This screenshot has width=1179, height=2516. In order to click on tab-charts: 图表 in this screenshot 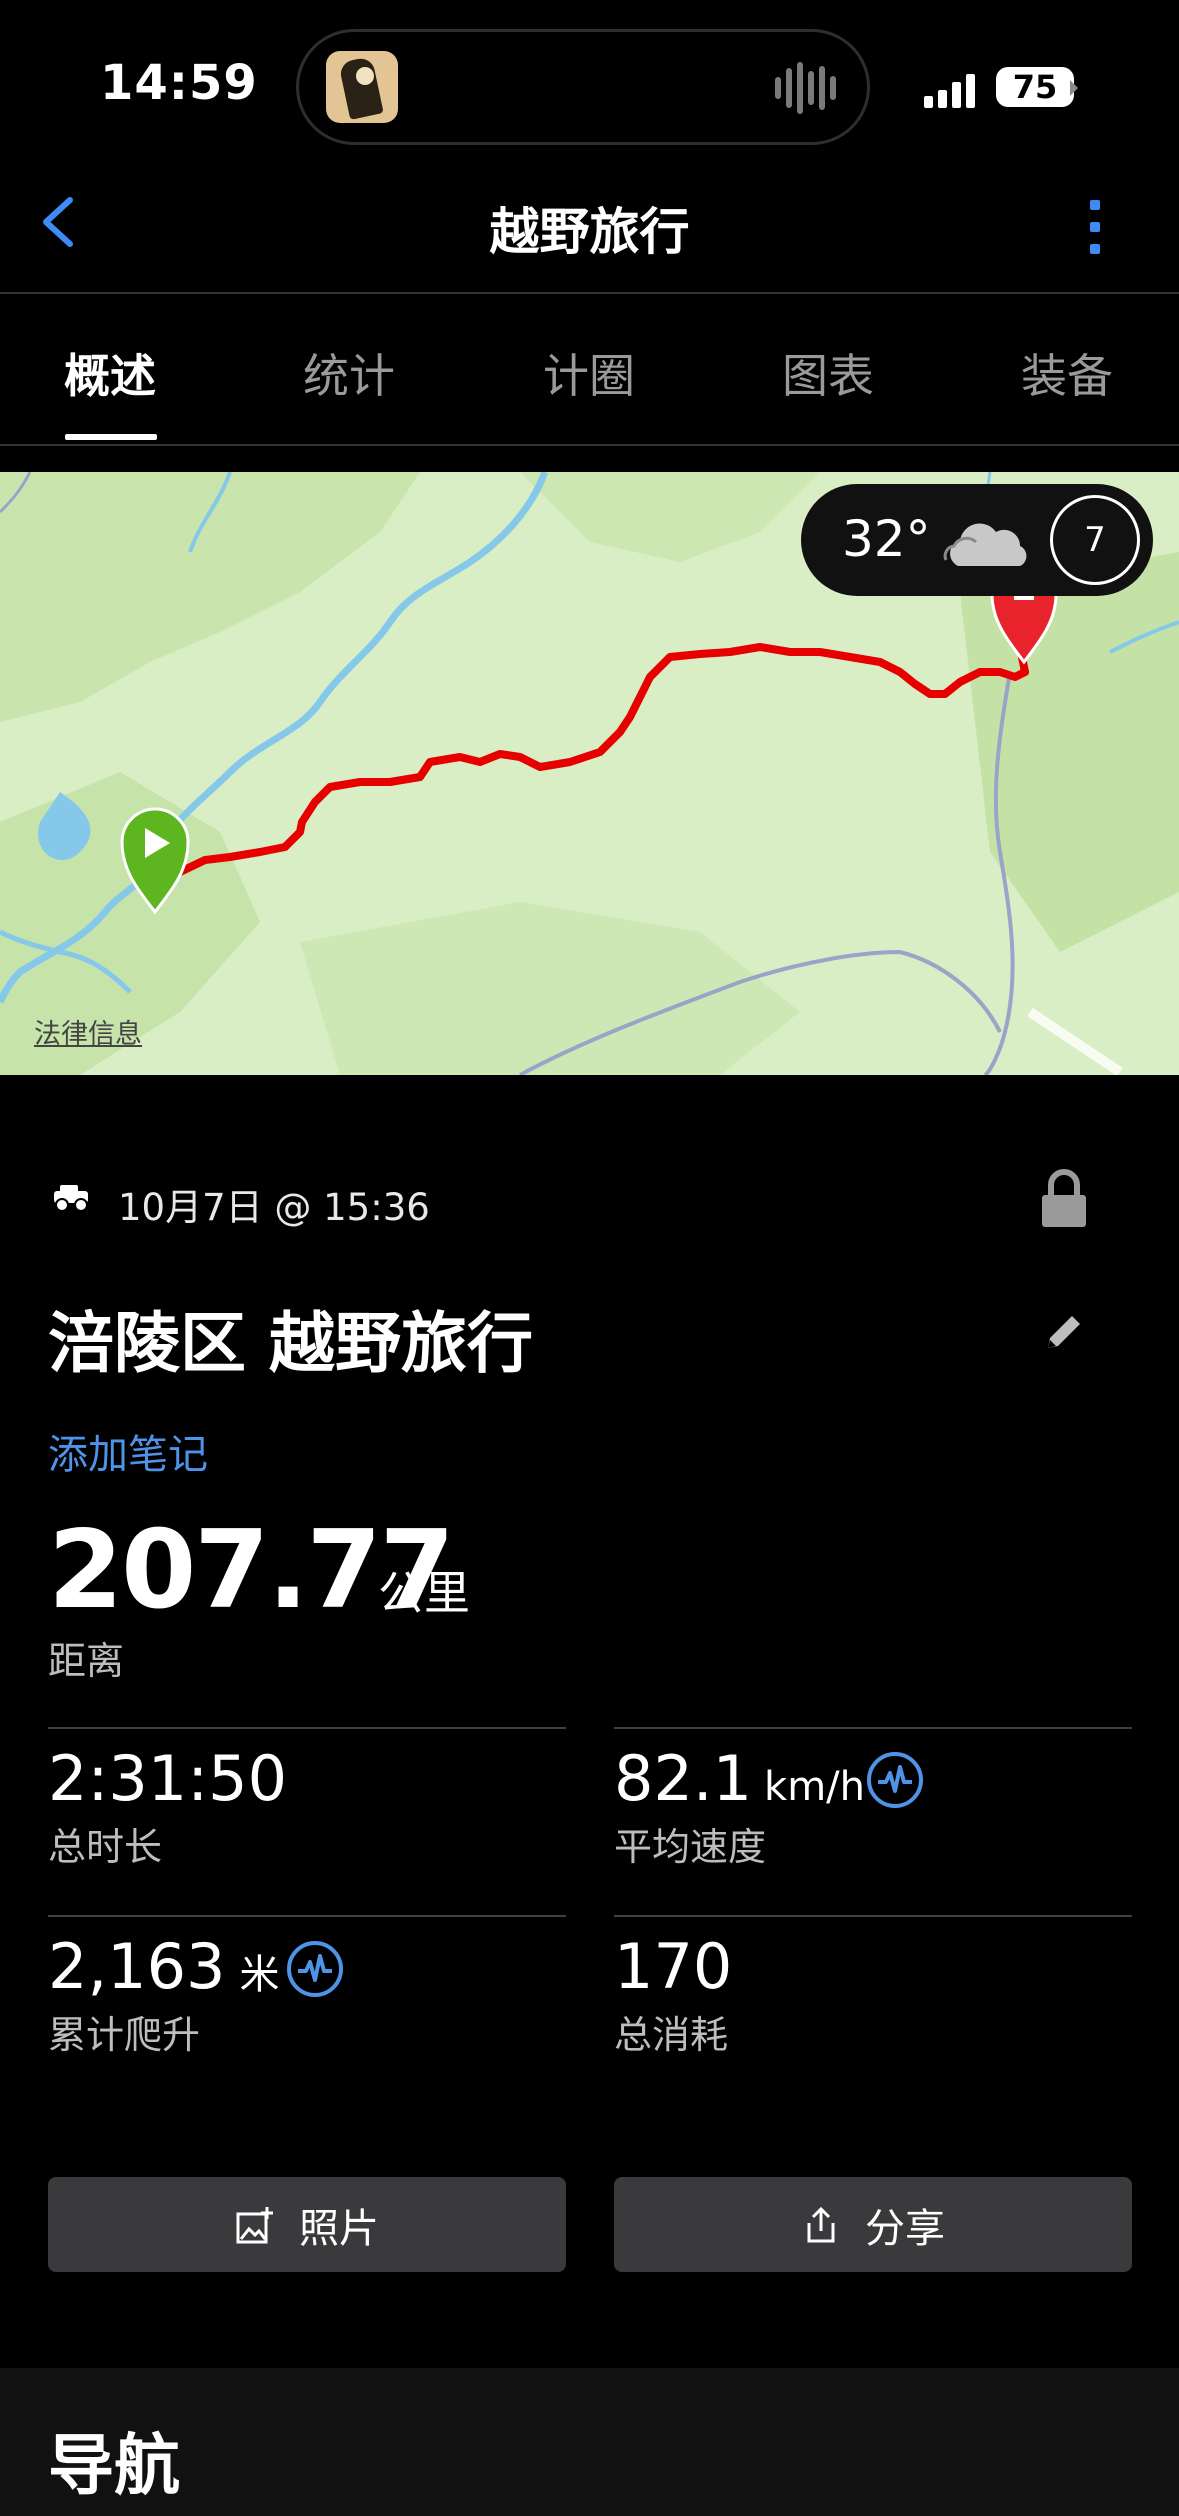, I will do `click(828, 373)`.